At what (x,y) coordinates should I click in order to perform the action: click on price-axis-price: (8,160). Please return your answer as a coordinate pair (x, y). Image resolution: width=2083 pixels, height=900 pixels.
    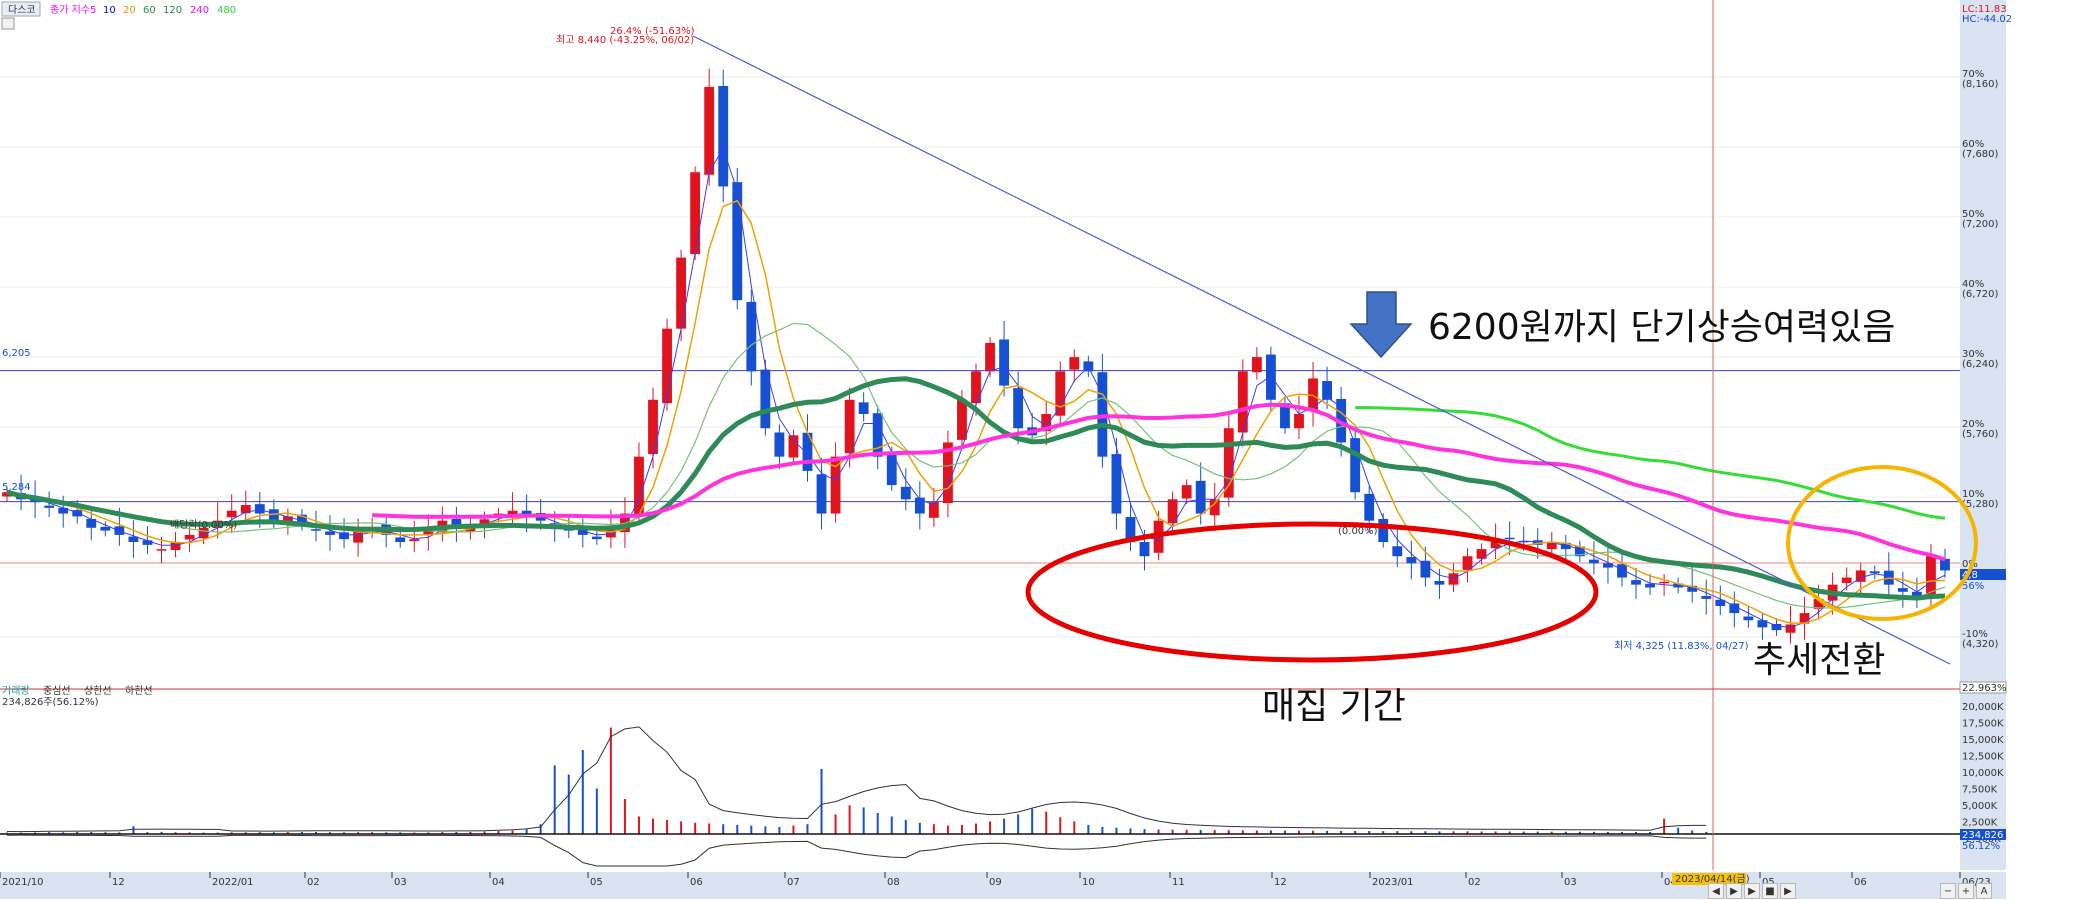
    Looking at the image, I should click on (1980, 84).